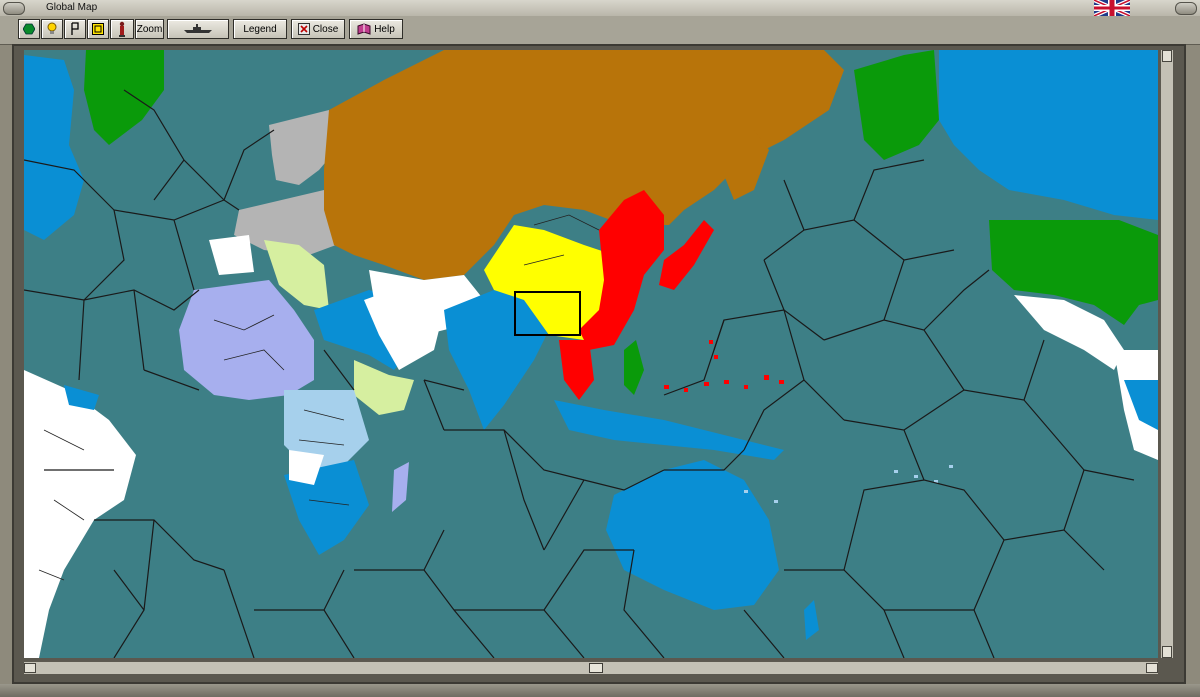 This screenshot has width=1200, height=697. What do you see at coordinates (596, 668) in the screenshot?
I see `horizontal-scroll-thumb` at bounding box center [596, 668].